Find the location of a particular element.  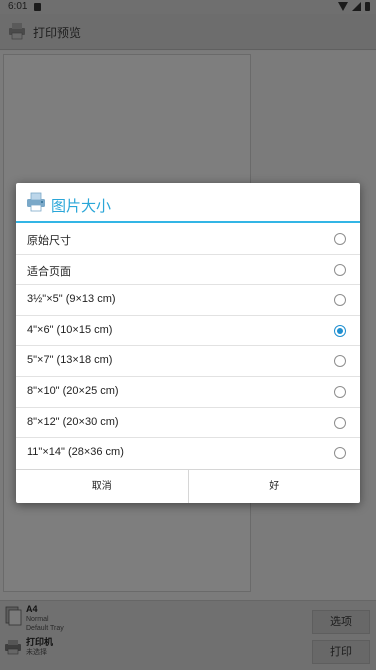

option-label: 3½"×5" (9×13 cm) is located at coordinates (71, 299).